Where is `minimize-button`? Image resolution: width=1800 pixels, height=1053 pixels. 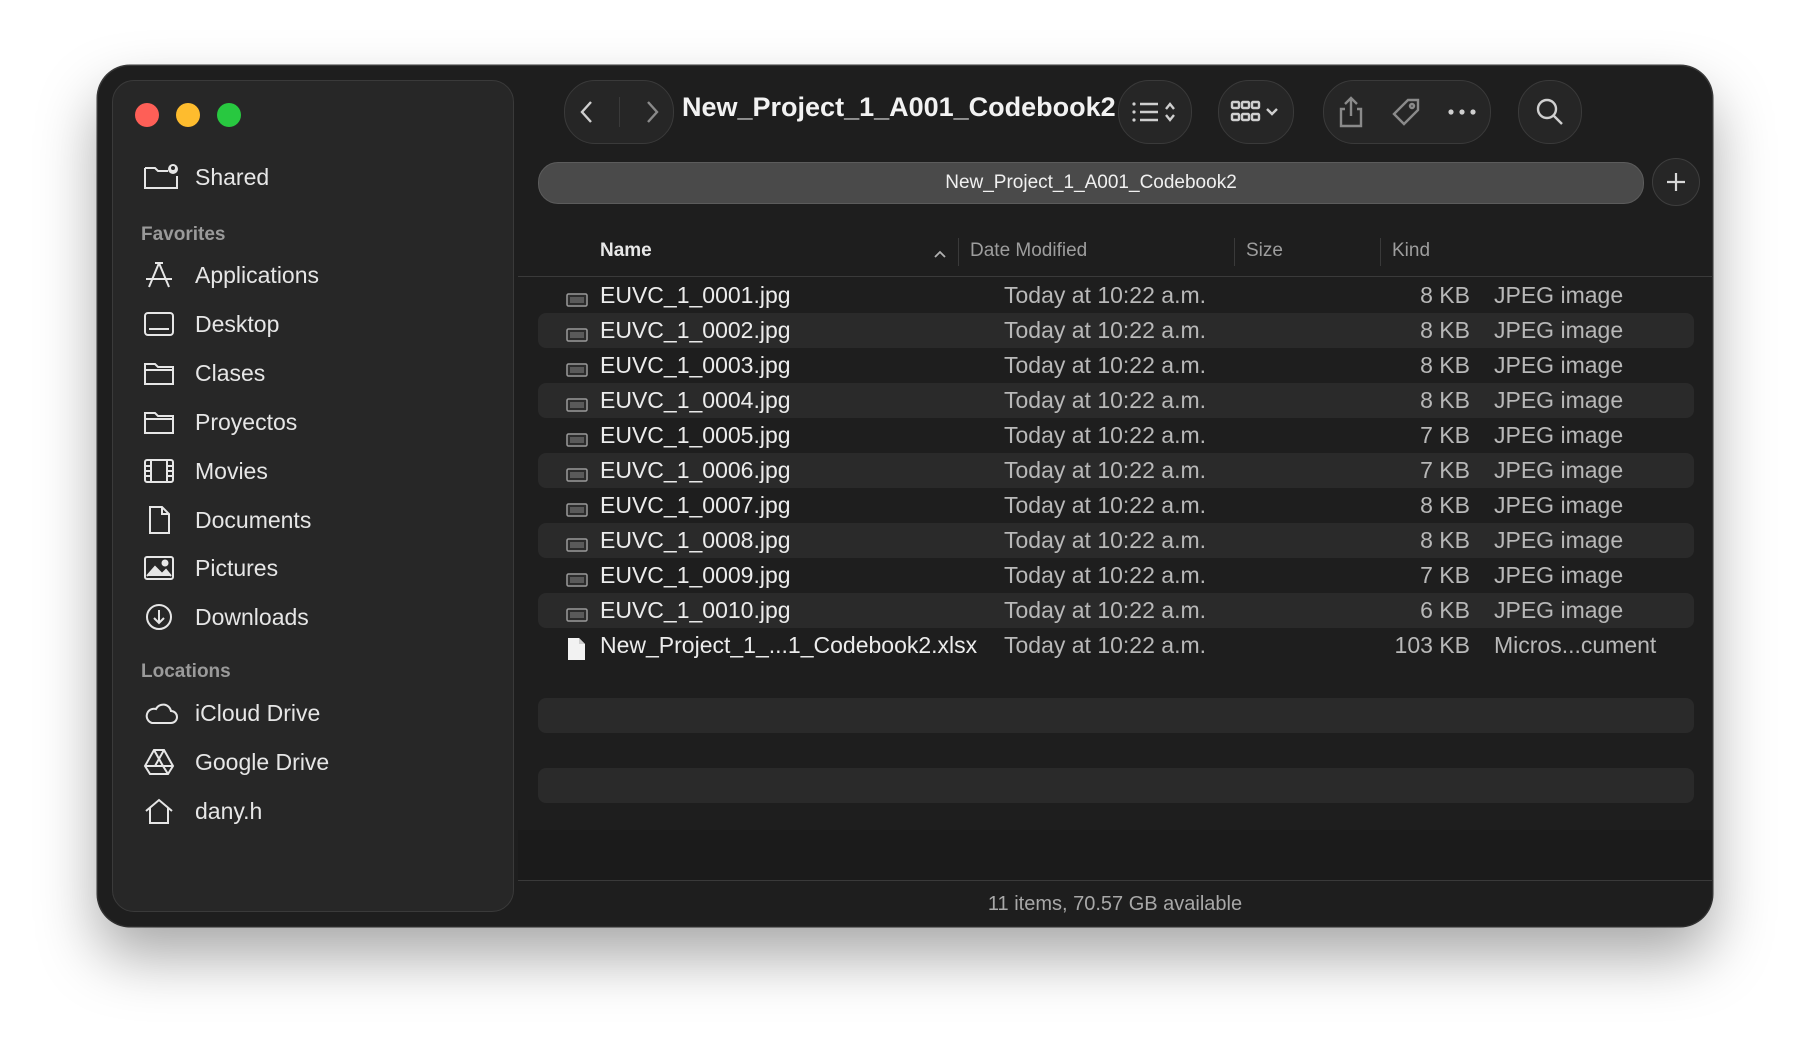
minimize-button is located at coordinates (188, 115).